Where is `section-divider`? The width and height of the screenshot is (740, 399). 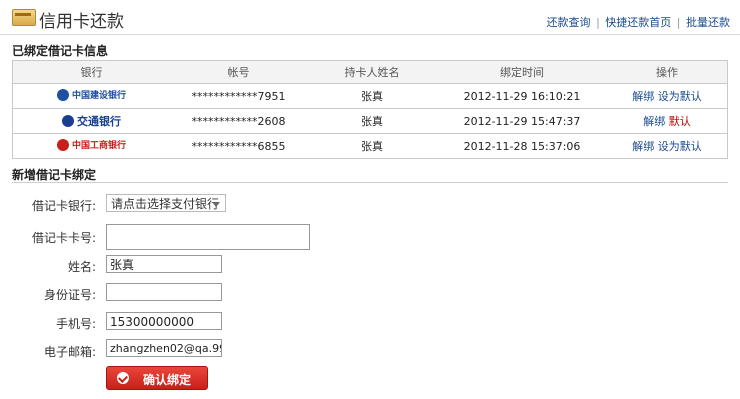 section-divider is located at coordinates (370, 182).